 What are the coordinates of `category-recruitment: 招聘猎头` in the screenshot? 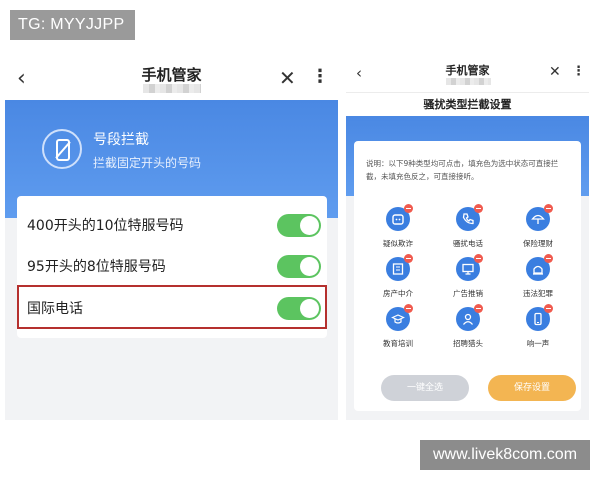 It's located at (468, 330).